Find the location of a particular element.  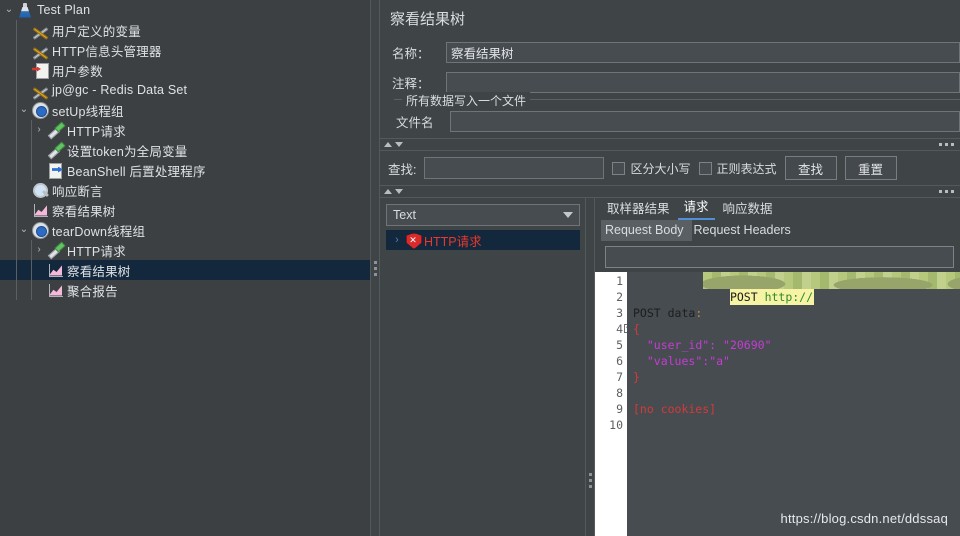

detail-main-tabs: 取样器结果 请求 响应数据 is located at coordinates (777, 209).